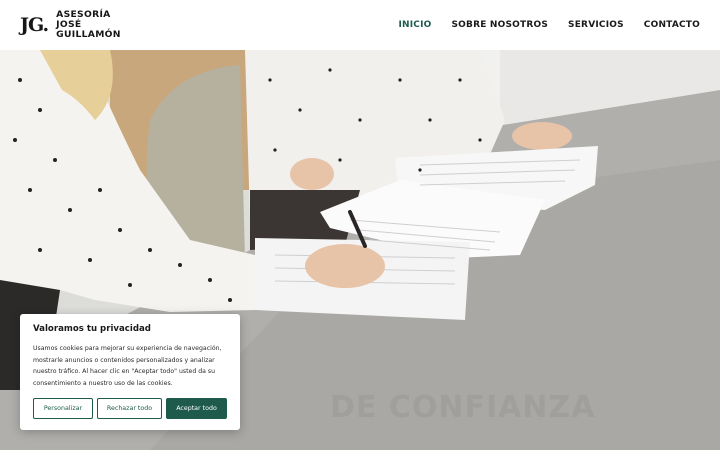 The height and width of the screenshot is (450, 720). I want to click on nav-link-inicio: INICIO, so click(414, 25).